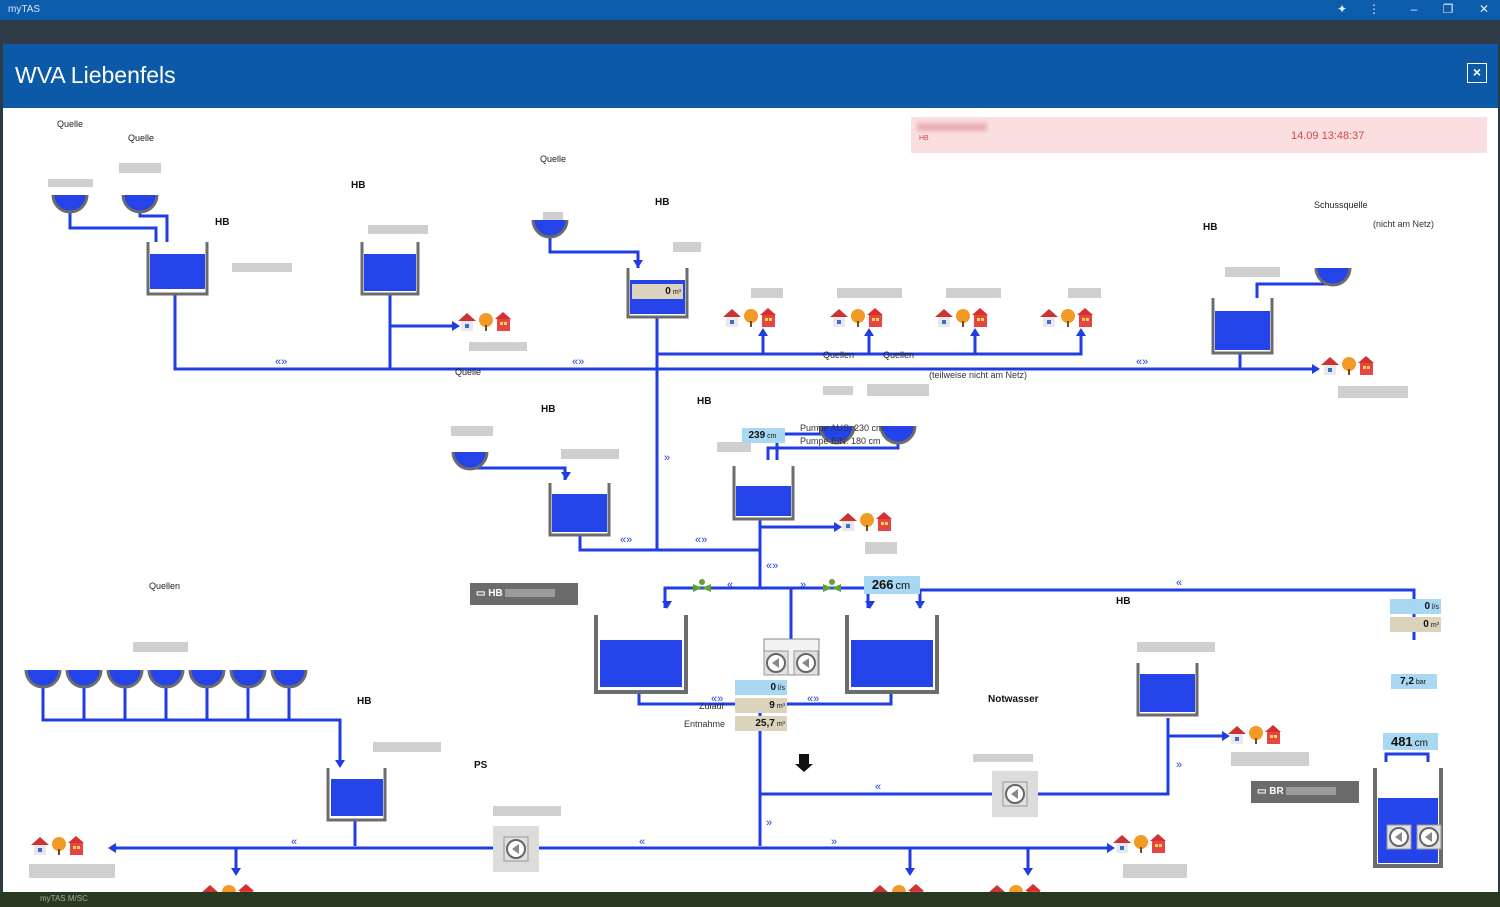 The image size is (1500, 907). I want to click on label-hb-4: HB, so click(1210, 227).